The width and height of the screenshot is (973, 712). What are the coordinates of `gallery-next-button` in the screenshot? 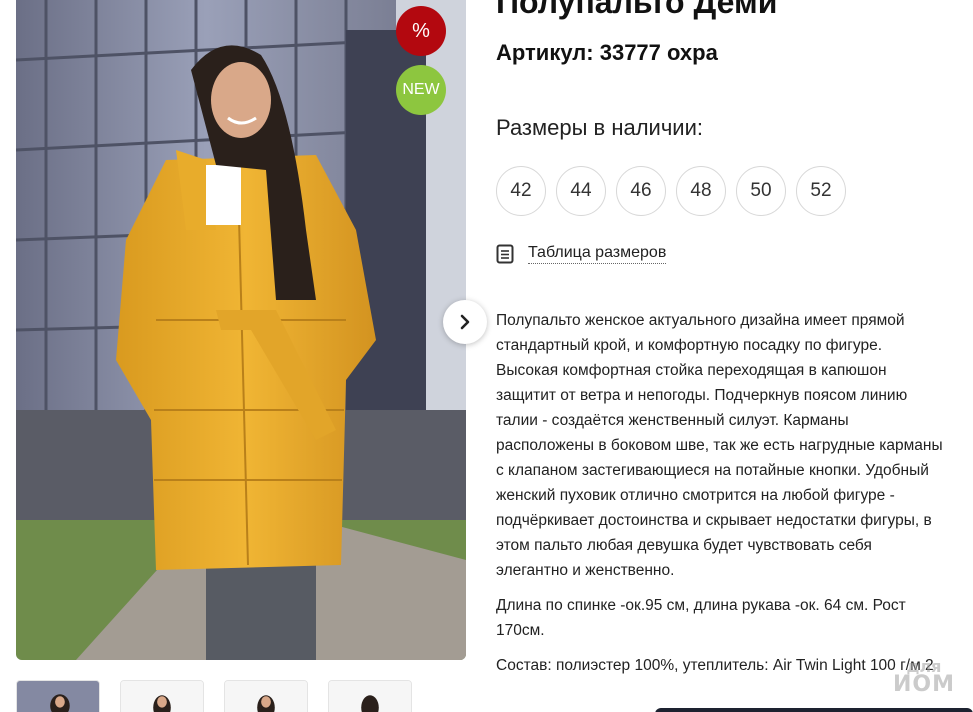 It's located at (465, 322).